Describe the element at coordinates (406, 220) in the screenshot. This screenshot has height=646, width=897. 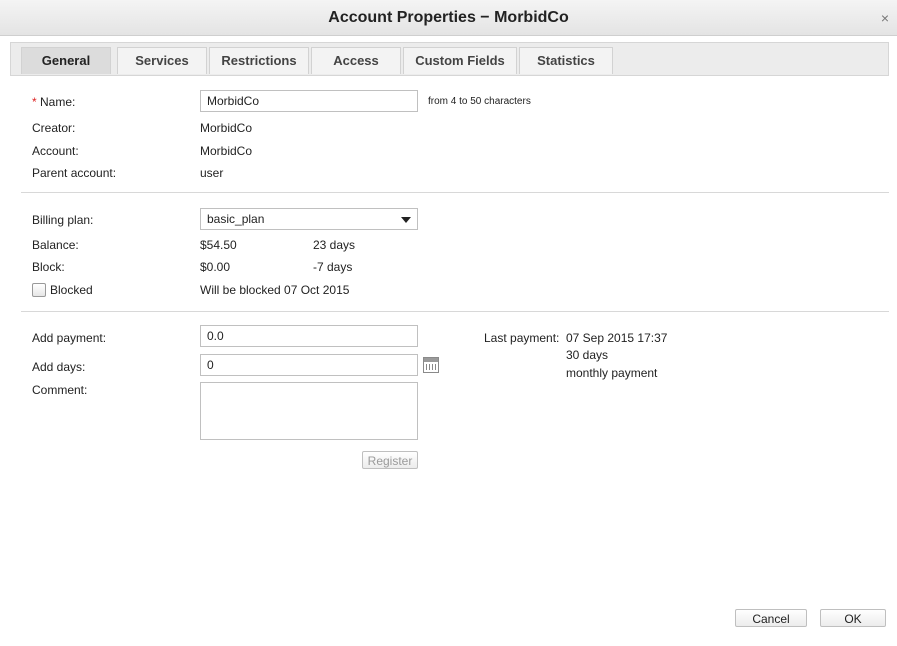
I see `chevron-down-icon` at that location.